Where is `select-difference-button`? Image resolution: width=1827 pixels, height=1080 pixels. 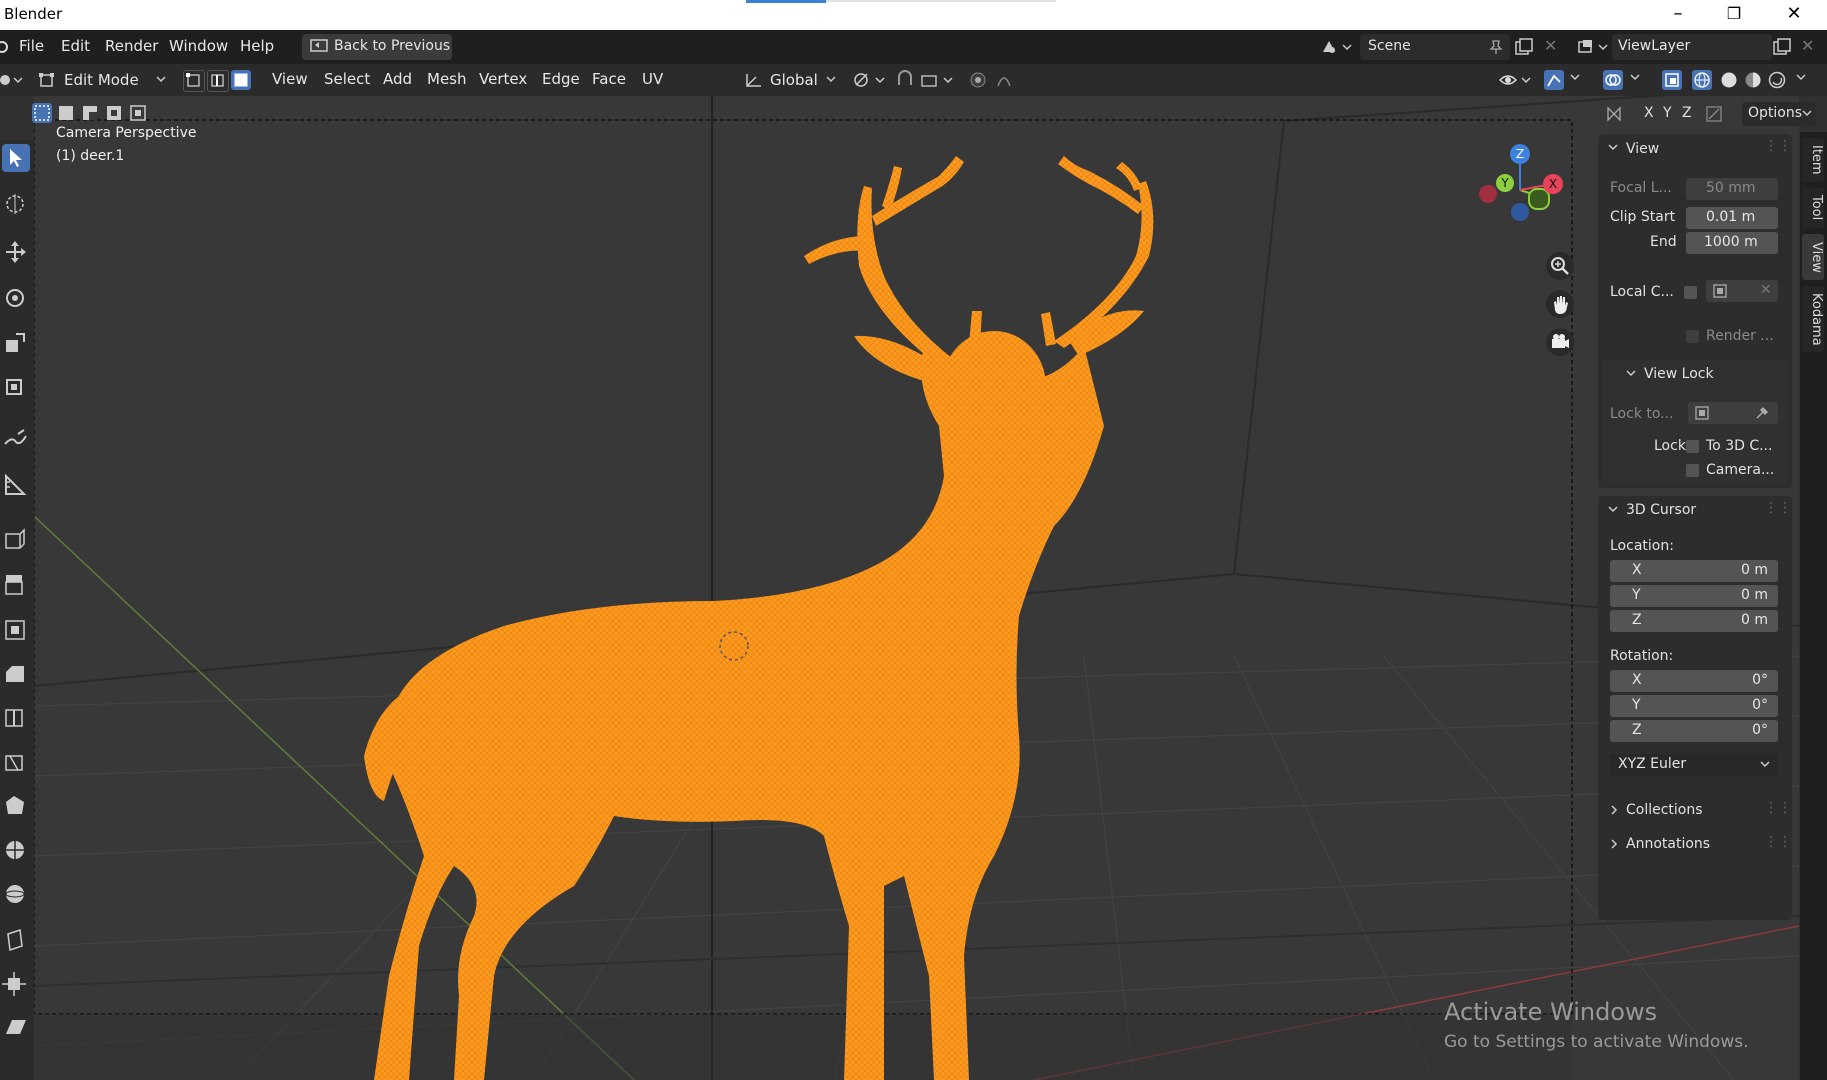
select-difference-button is located at coordinates (114, 113).